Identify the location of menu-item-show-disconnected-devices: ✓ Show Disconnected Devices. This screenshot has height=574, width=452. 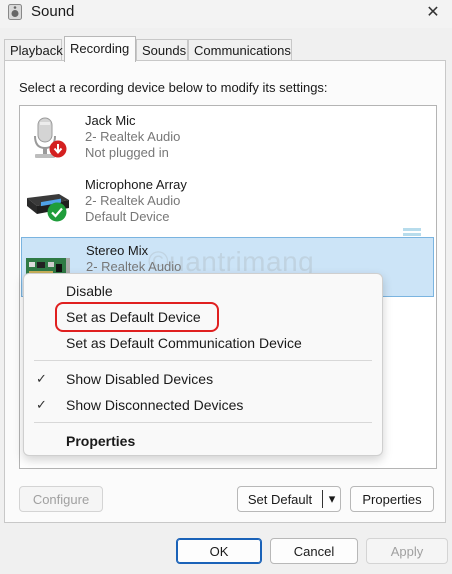
(203, 405).